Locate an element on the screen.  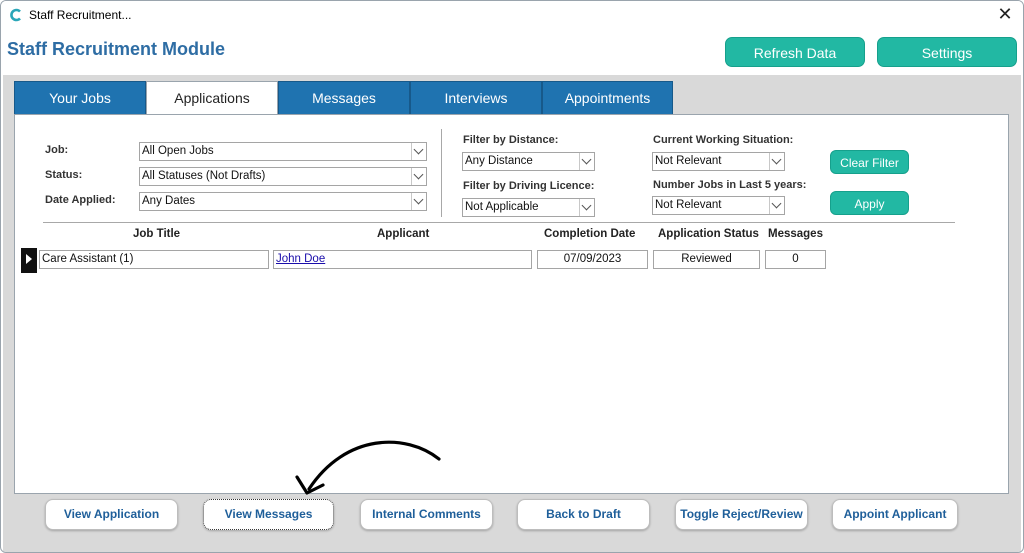
app-logo-icon is located at coordinates (15, 15).